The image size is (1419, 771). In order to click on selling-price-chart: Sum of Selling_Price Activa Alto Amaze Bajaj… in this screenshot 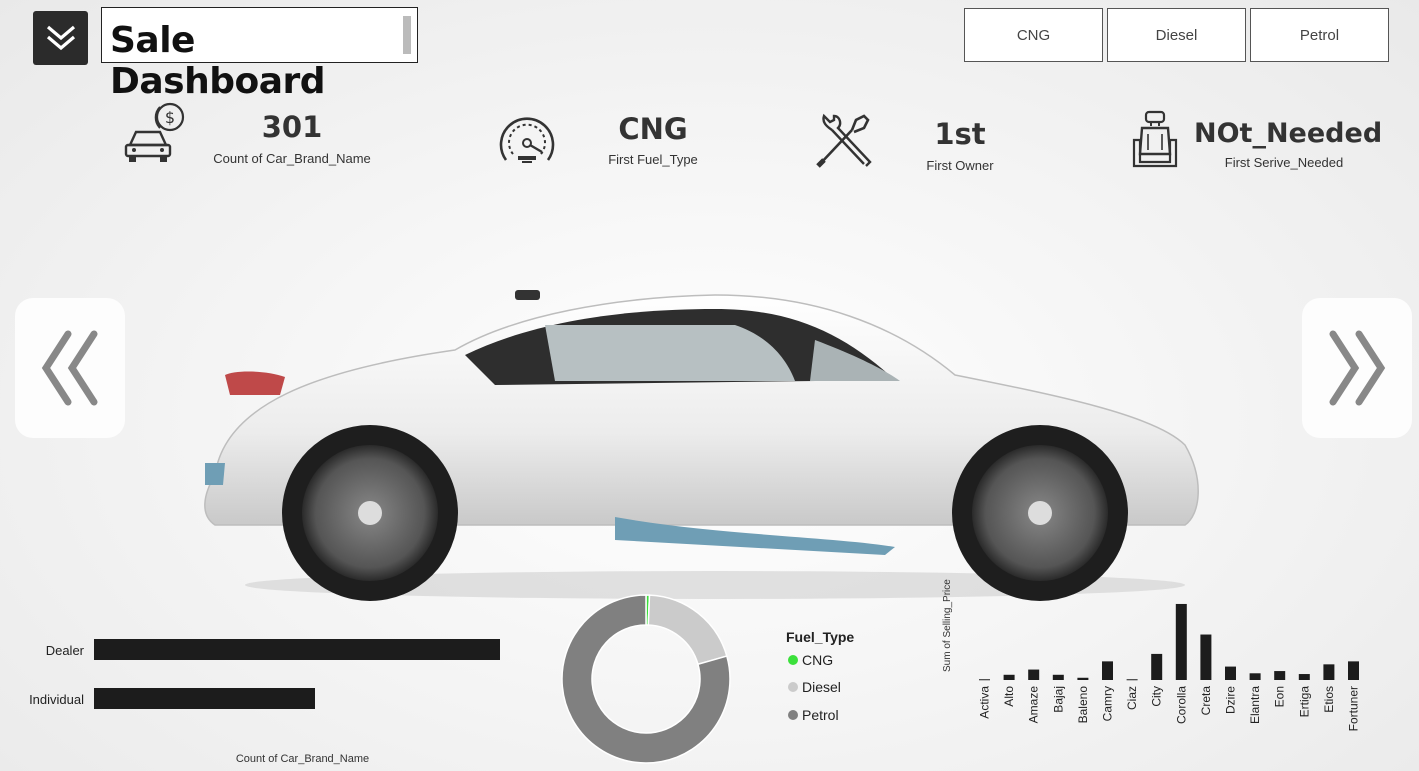, I will do `click(1151, 655)`.